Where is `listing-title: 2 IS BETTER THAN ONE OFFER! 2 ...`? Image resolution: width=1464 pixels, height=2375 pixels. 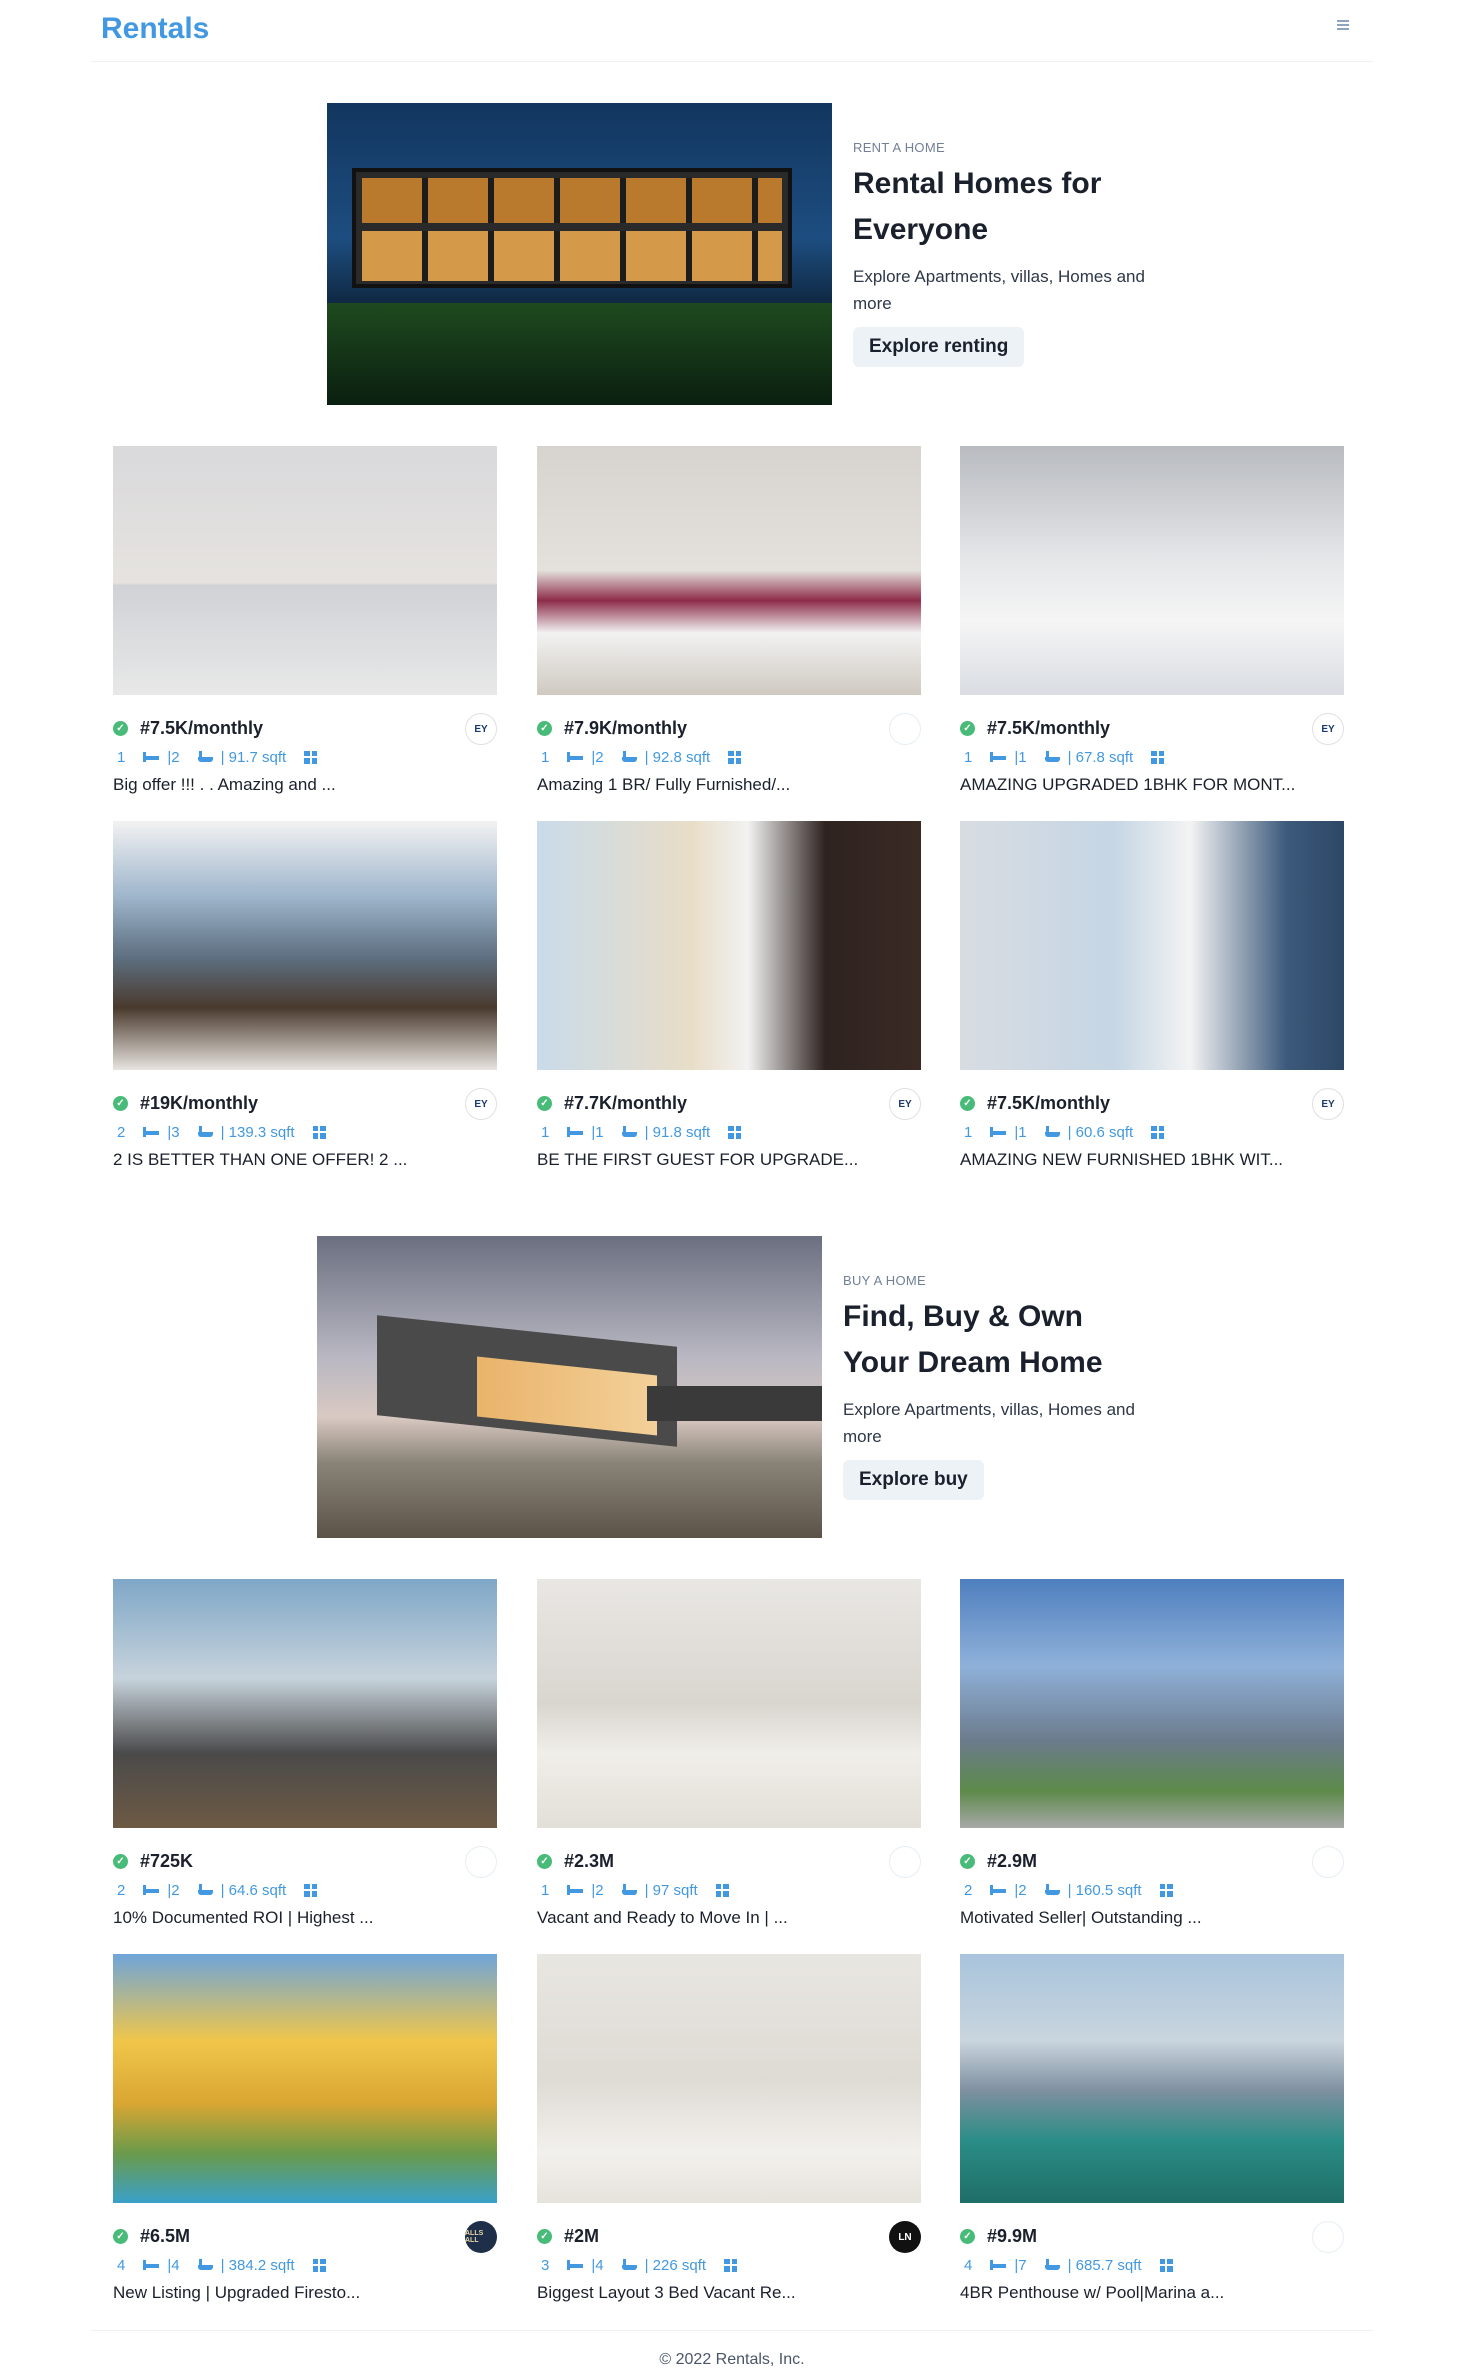
listing-title: 2 IS BETTER THAN ONE OFFER! 2 ... is located at coordinates (305, 1160).